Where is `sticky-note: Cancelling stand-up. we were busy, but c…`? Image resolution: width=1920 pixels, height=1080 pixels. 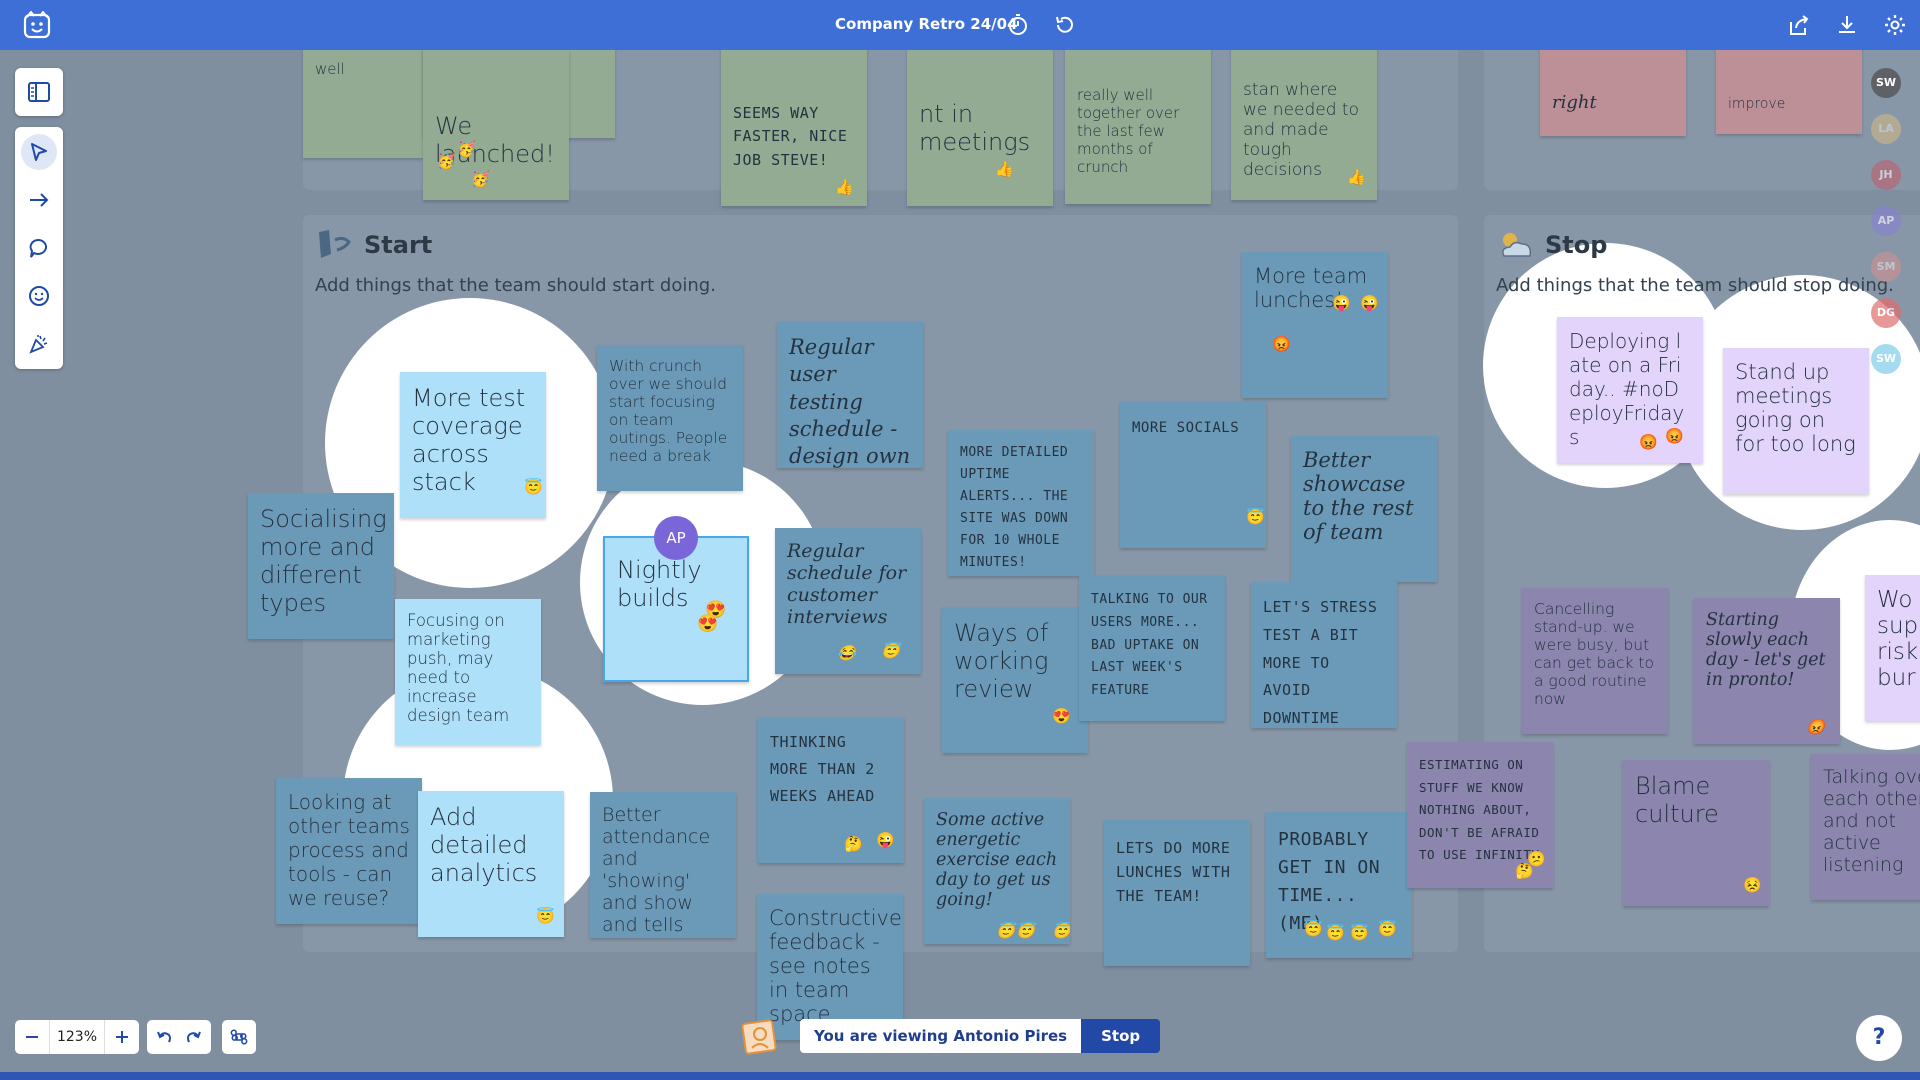
sticky-note: Cancelling stand-up. we were busy, but c… is located at coordinates (1595, 661).